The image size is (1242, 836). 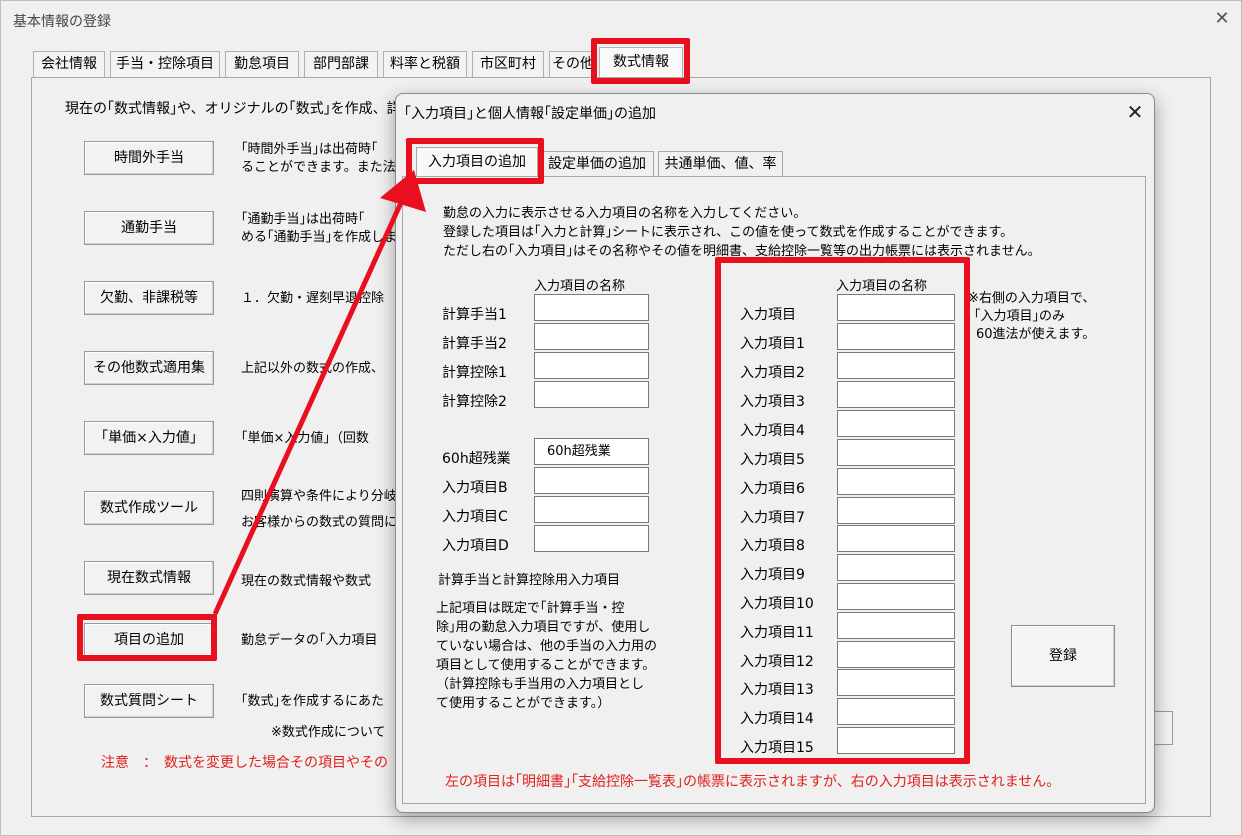 What do you see at coordinates (591, 480) in the screenshot?
I see `input-item-b-input` at bounding box center [591, 480].